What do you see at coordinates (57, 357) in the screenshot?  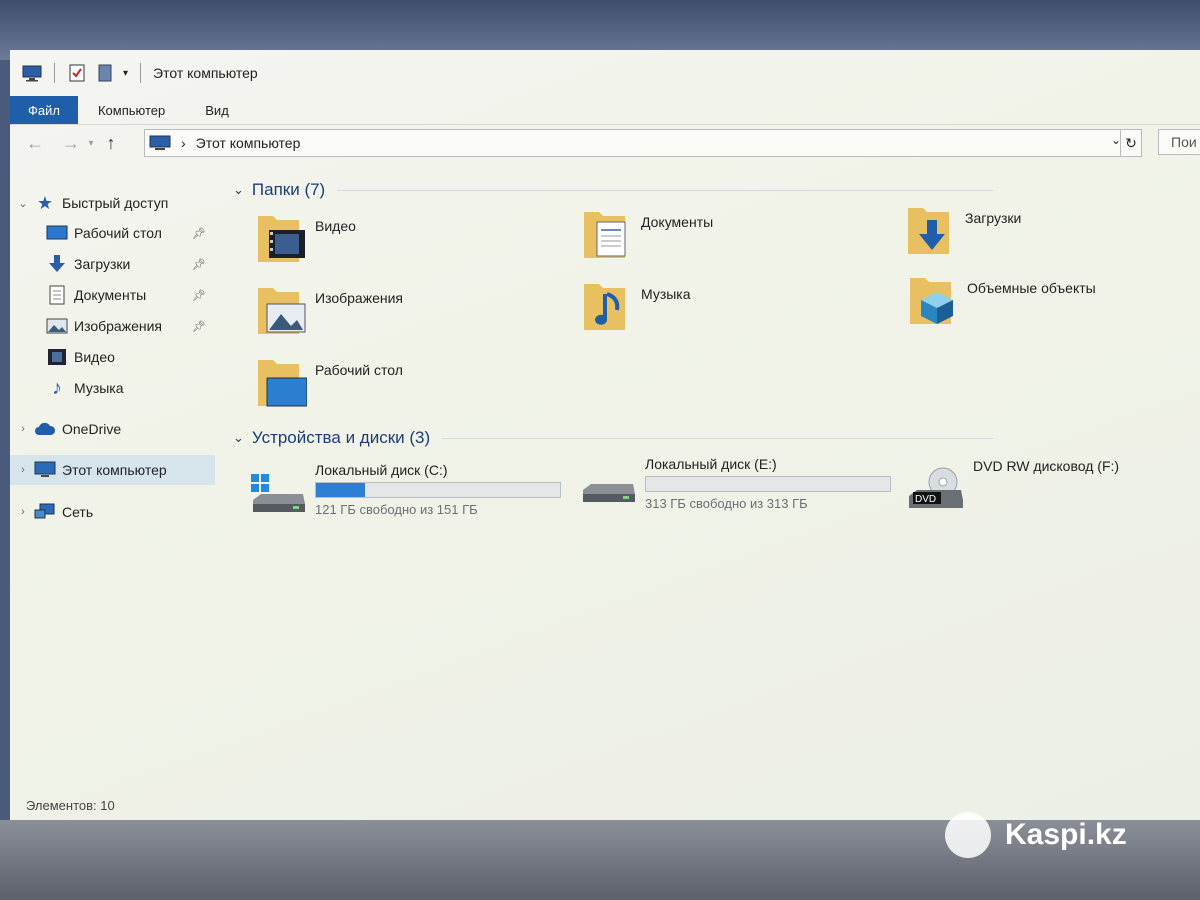 I see `videos-icon` at bounding box center [57, 357].